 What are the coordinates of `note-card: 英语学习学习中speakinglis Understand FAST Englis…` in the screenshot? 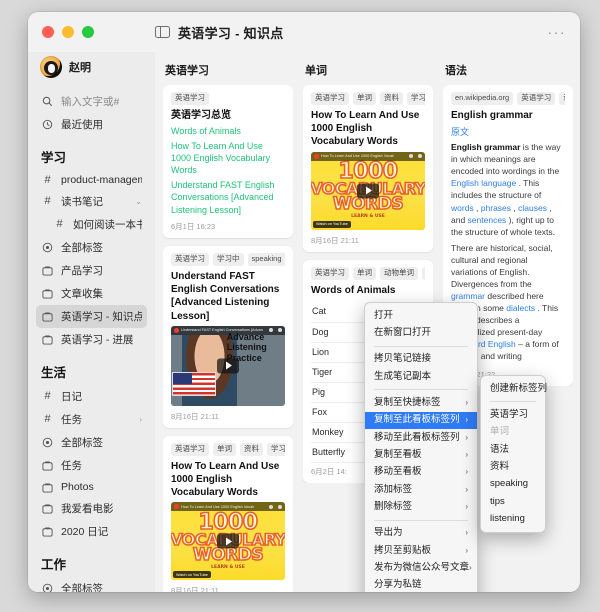 It's located at (228, 337).